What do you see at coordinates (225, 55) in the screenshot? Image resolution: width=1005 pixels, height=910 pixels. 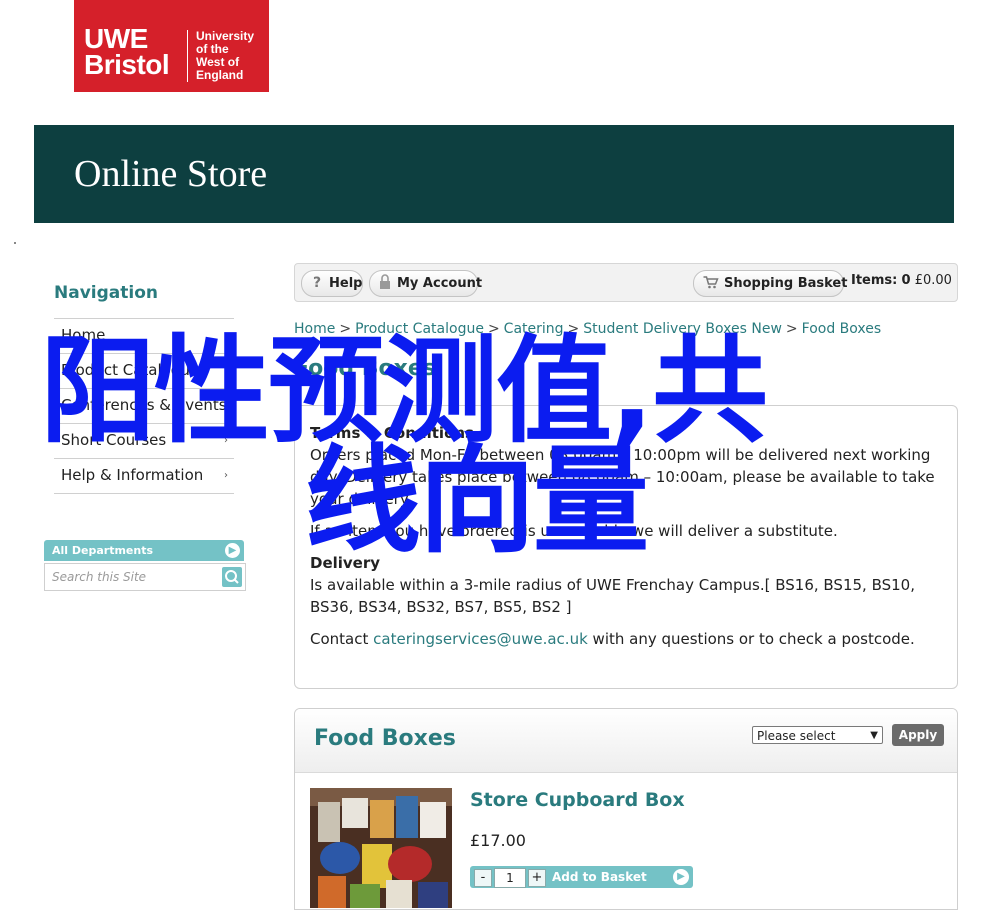 I see `logo-university-name: University of the West of England` at bounding box center [225, 55].